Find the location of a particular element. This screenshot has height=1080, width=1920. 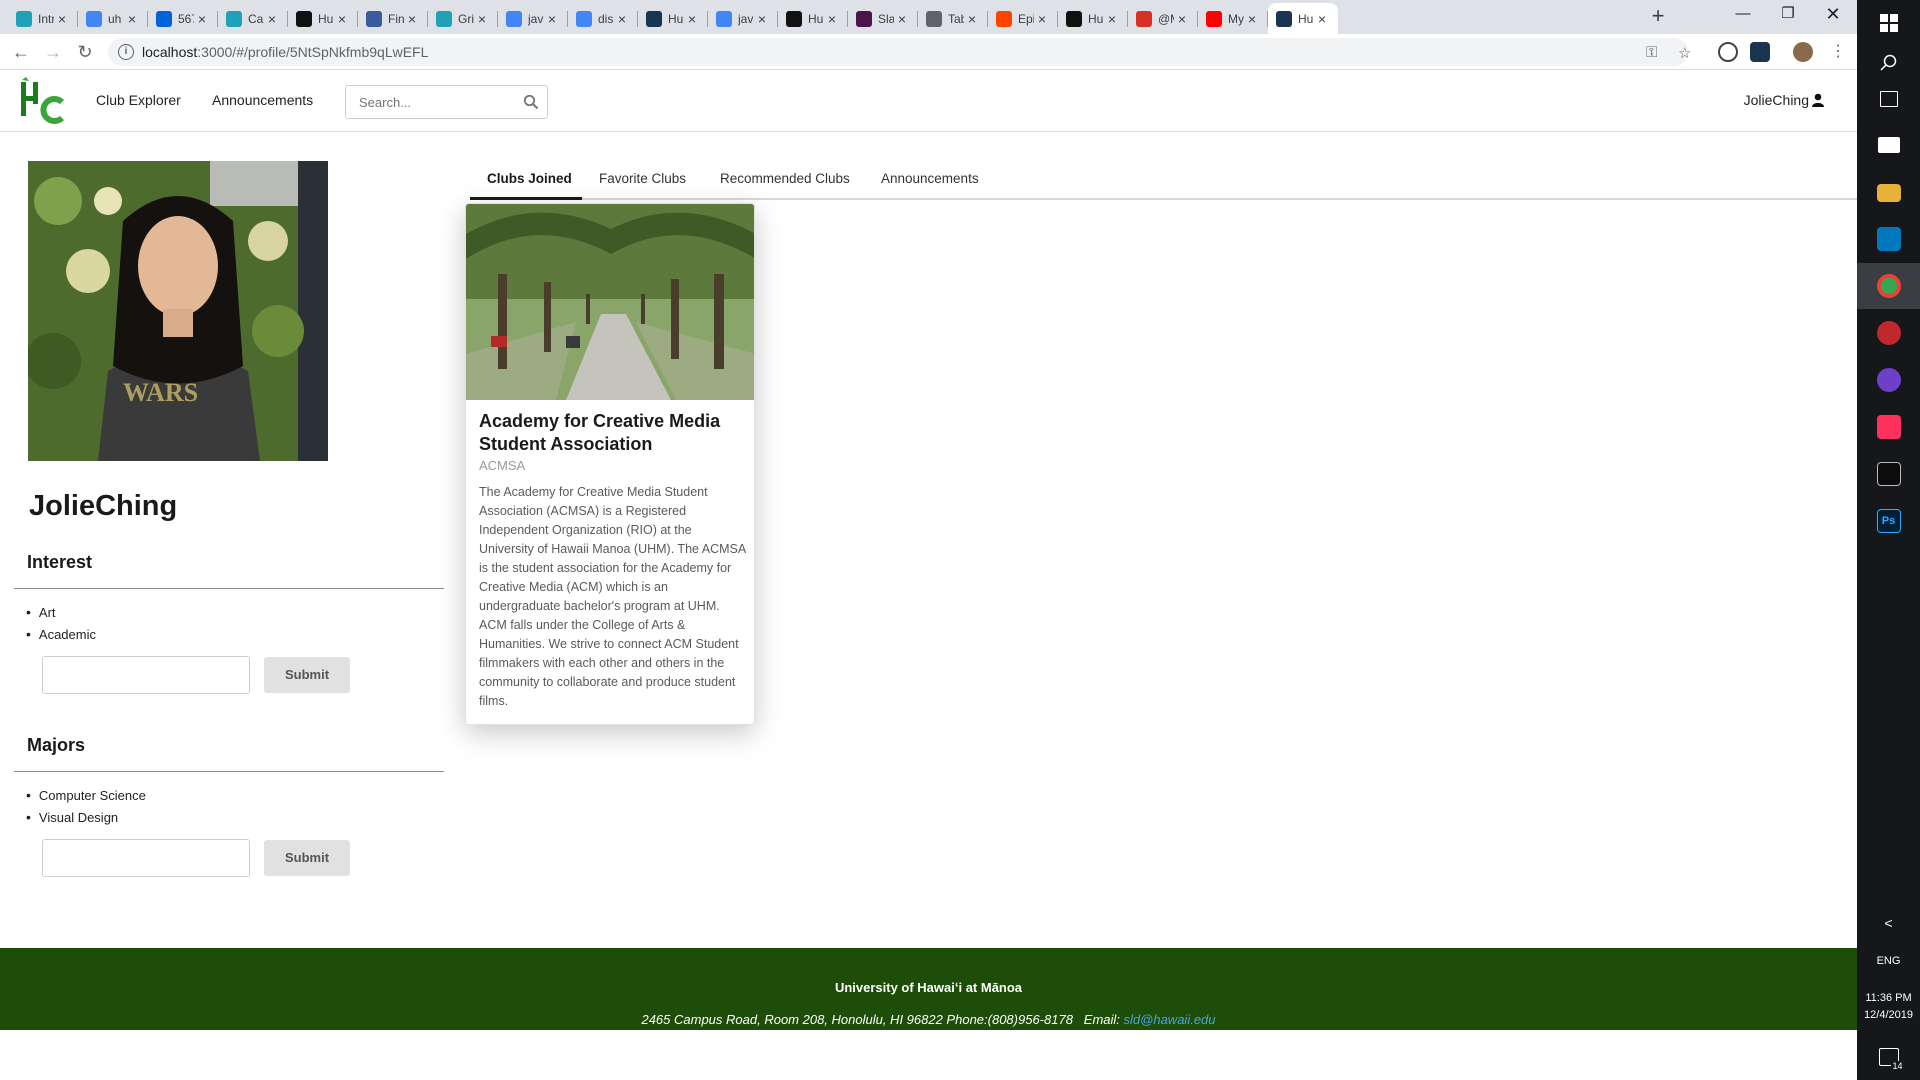

intellij-icon is located at coordinates (1888, 427).